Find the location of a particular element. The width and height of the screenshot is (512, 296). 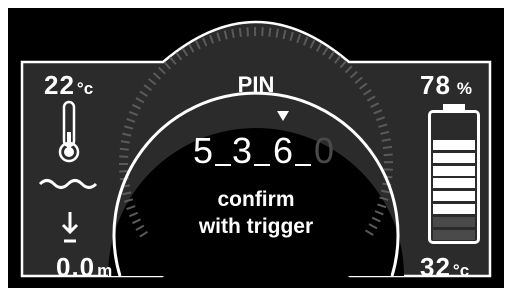

left-temperature-value: 22 is located at coordinates (59, 85).